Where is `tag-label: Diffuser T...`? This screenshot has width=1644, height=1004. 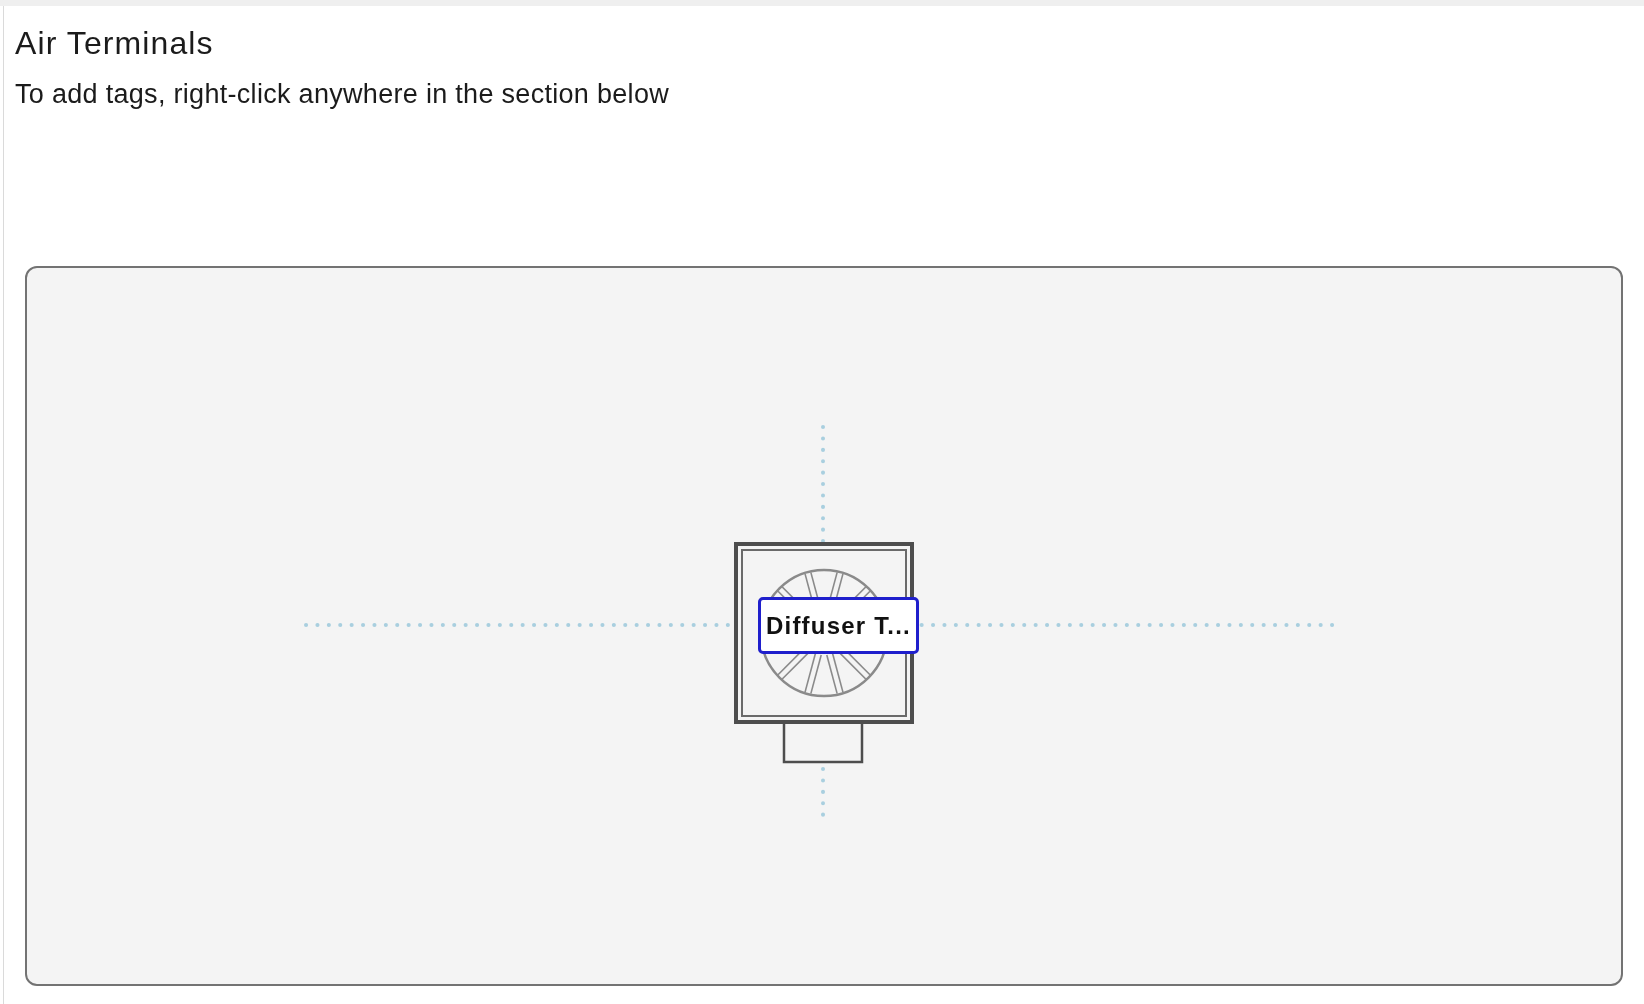 tag-label: Diffuser T... is located at coordinates (838, 625).